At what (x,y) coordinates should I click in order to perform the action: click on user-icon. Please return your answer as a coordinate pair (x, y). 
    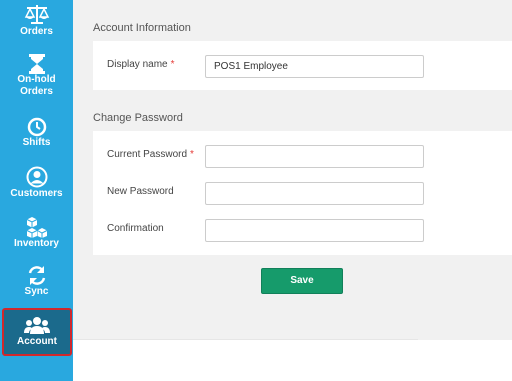
    Looking at the image, I should click on (36, 177).